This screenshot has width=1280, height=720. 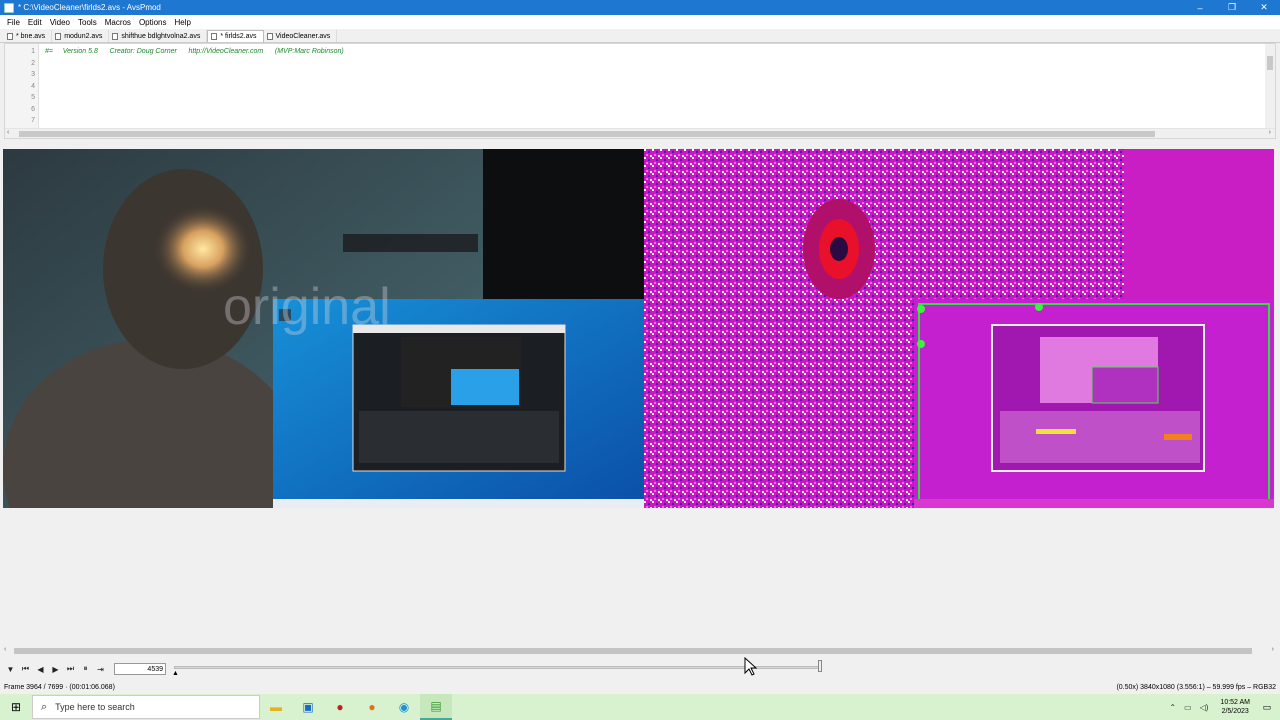 I want to click on tab-label: * firlds2.avs, so click(x=238, y=36).